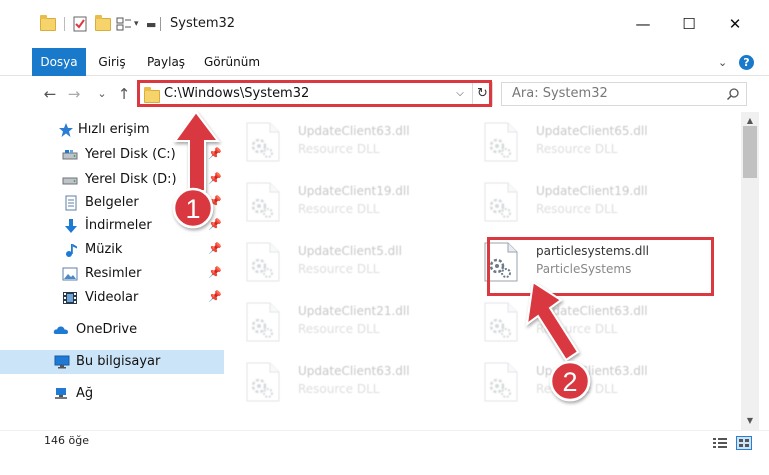 This screenshot has height=475, width=769. Describe the element at coordinates (74, 94) in the screenshot. I see `forward-button: →` at that location.